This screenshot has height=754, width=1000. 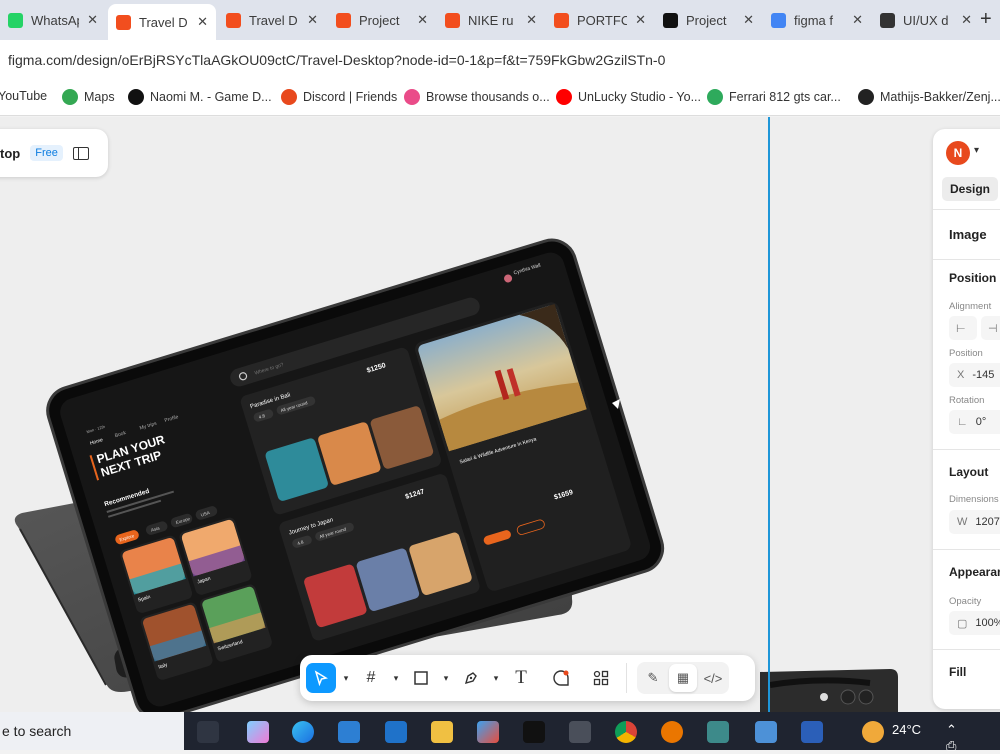 I want to click on discord-icon, so click(x=289, y=97).